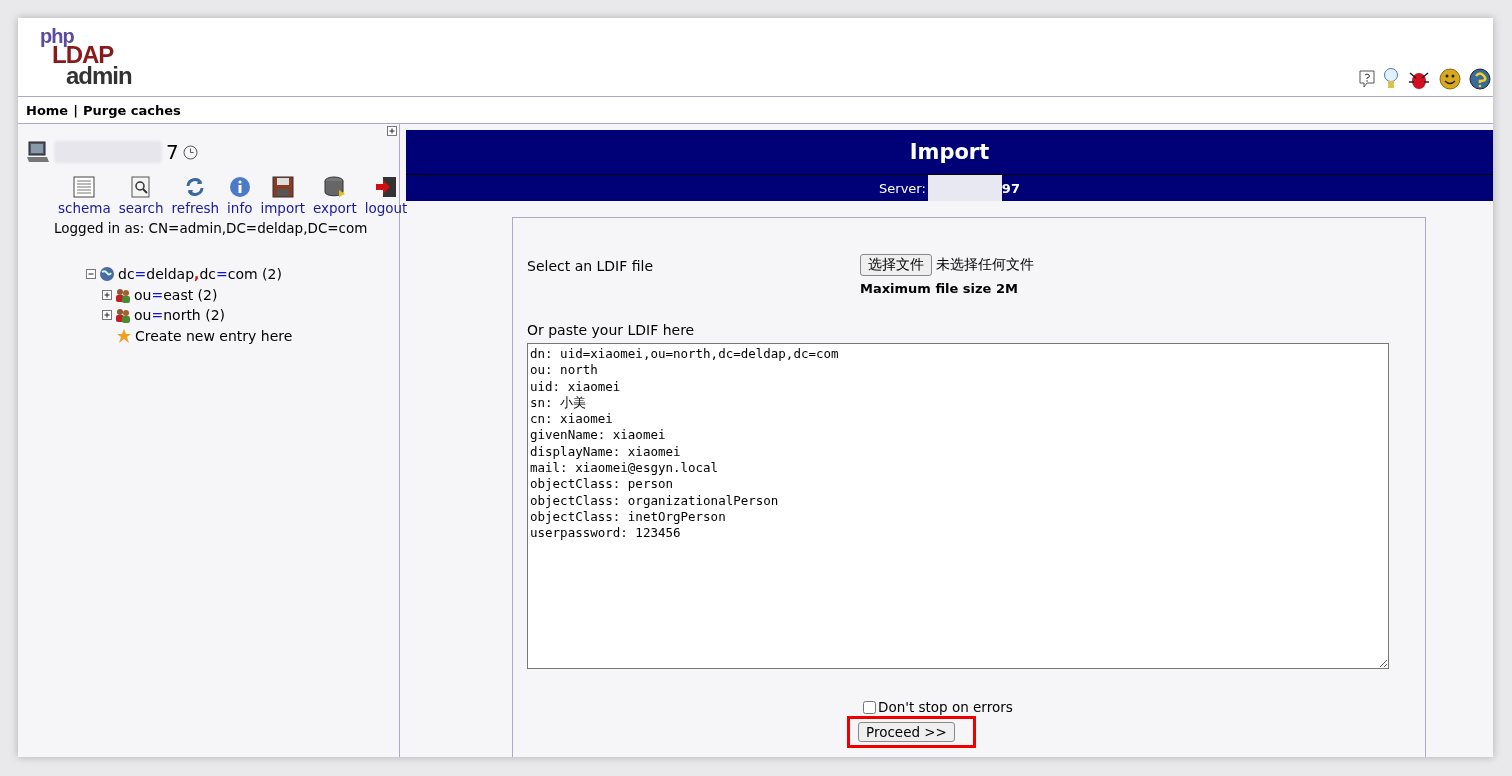 The height and width of the screenshot is (776, 1512). What do you see at coordinates (1367, 79) in the screenshot?
I see `help-bubble-icon` at bounding box center [1367, 79].